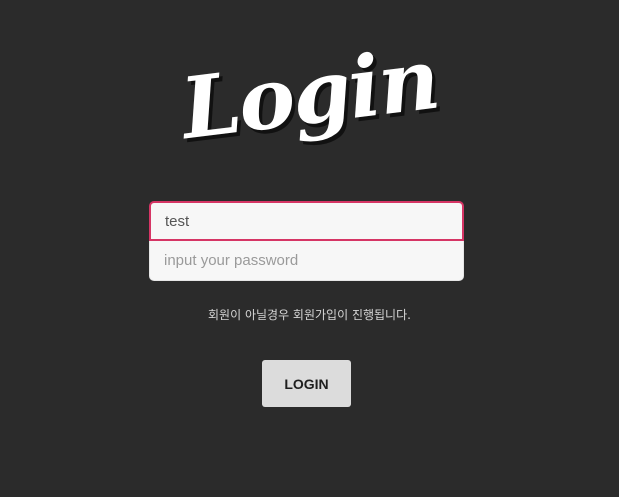  Describe the element at coordinates (309, 93) in the screenshot. I see `login-logo: Login` at that location.